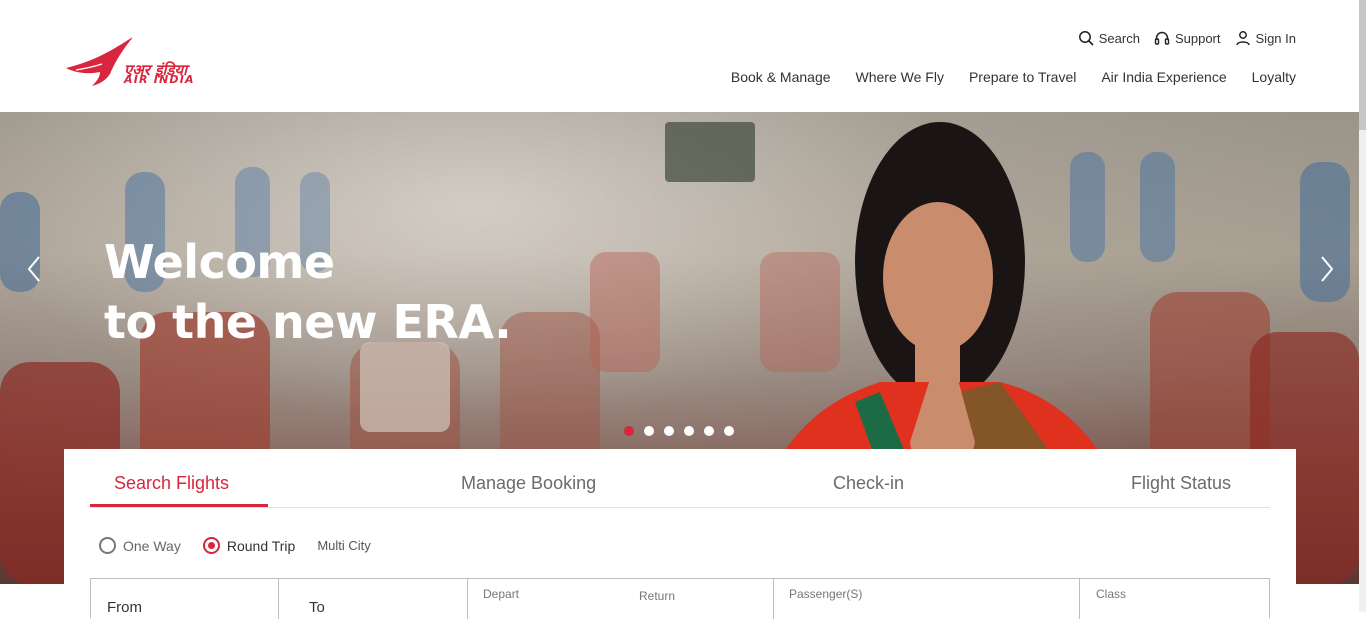  I want to click on logo-english-text: AIR INDIA, so click(159, 79).